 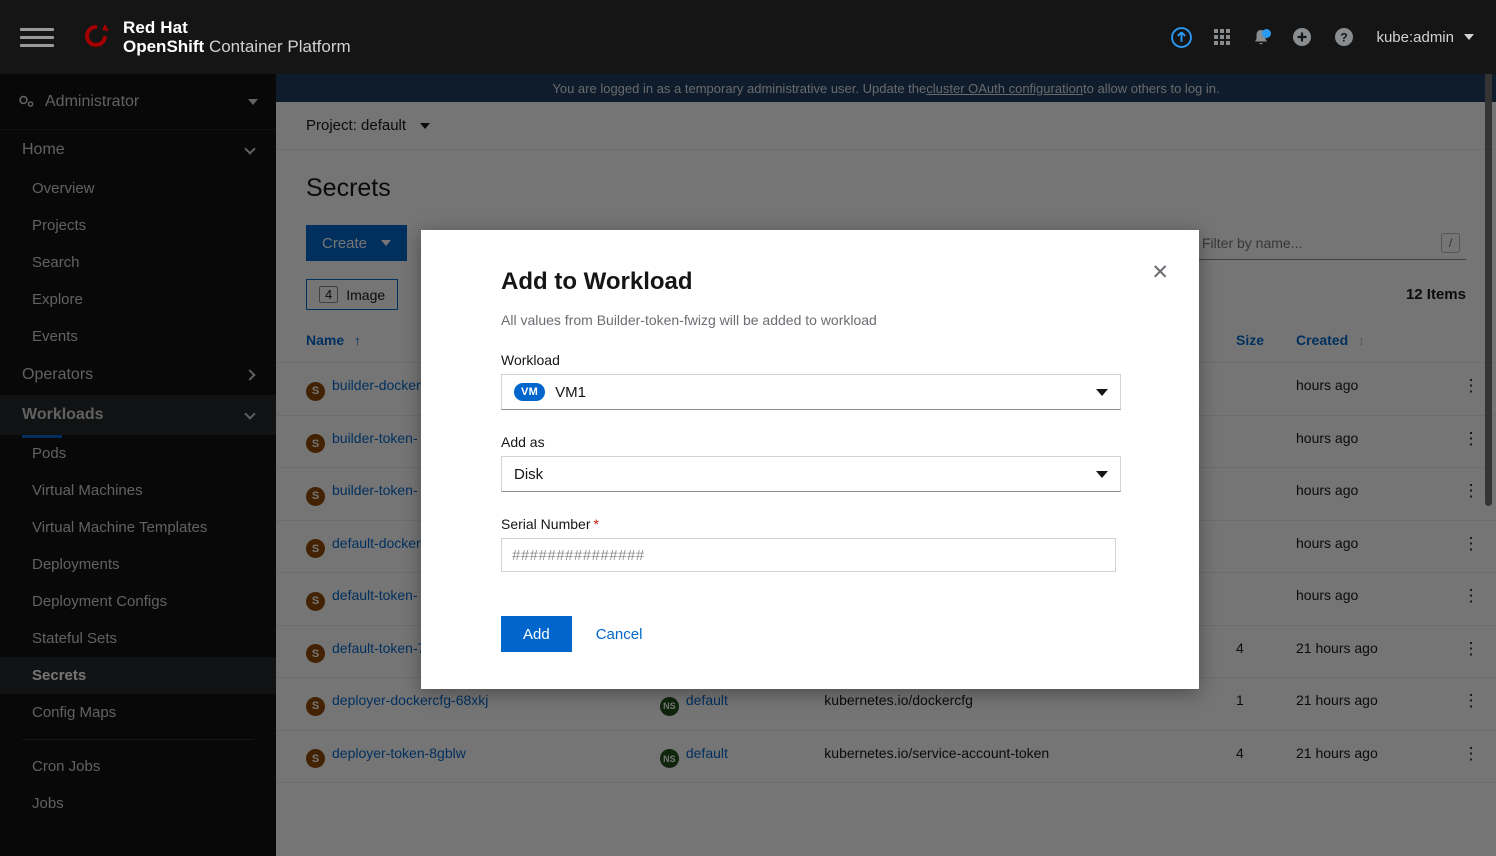 What do you see at coordinates (277, 46) in the screenshot?
I see `brand-product-rest: Container Platform` at bounding box center [277, 46].